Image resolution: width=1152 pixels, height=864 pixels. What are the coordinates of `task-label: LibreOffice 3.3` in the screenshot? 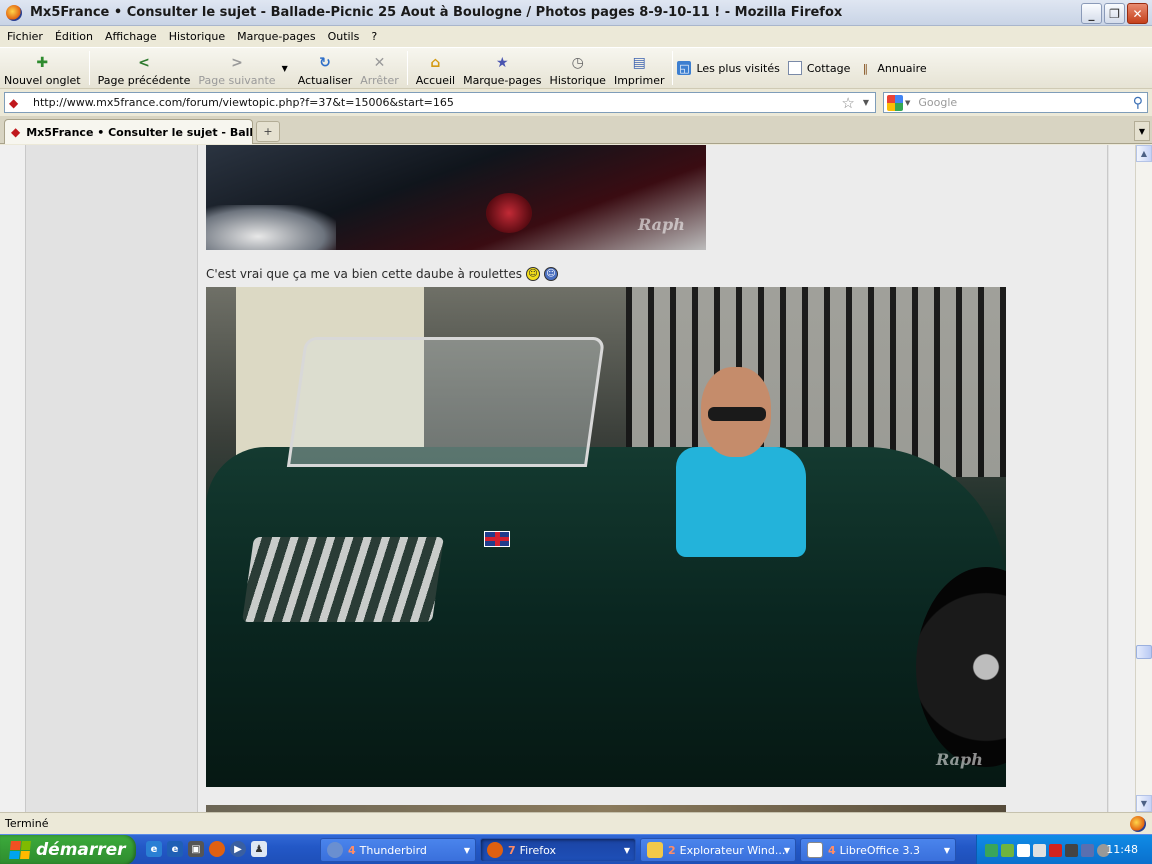 It's located at (879, 850).